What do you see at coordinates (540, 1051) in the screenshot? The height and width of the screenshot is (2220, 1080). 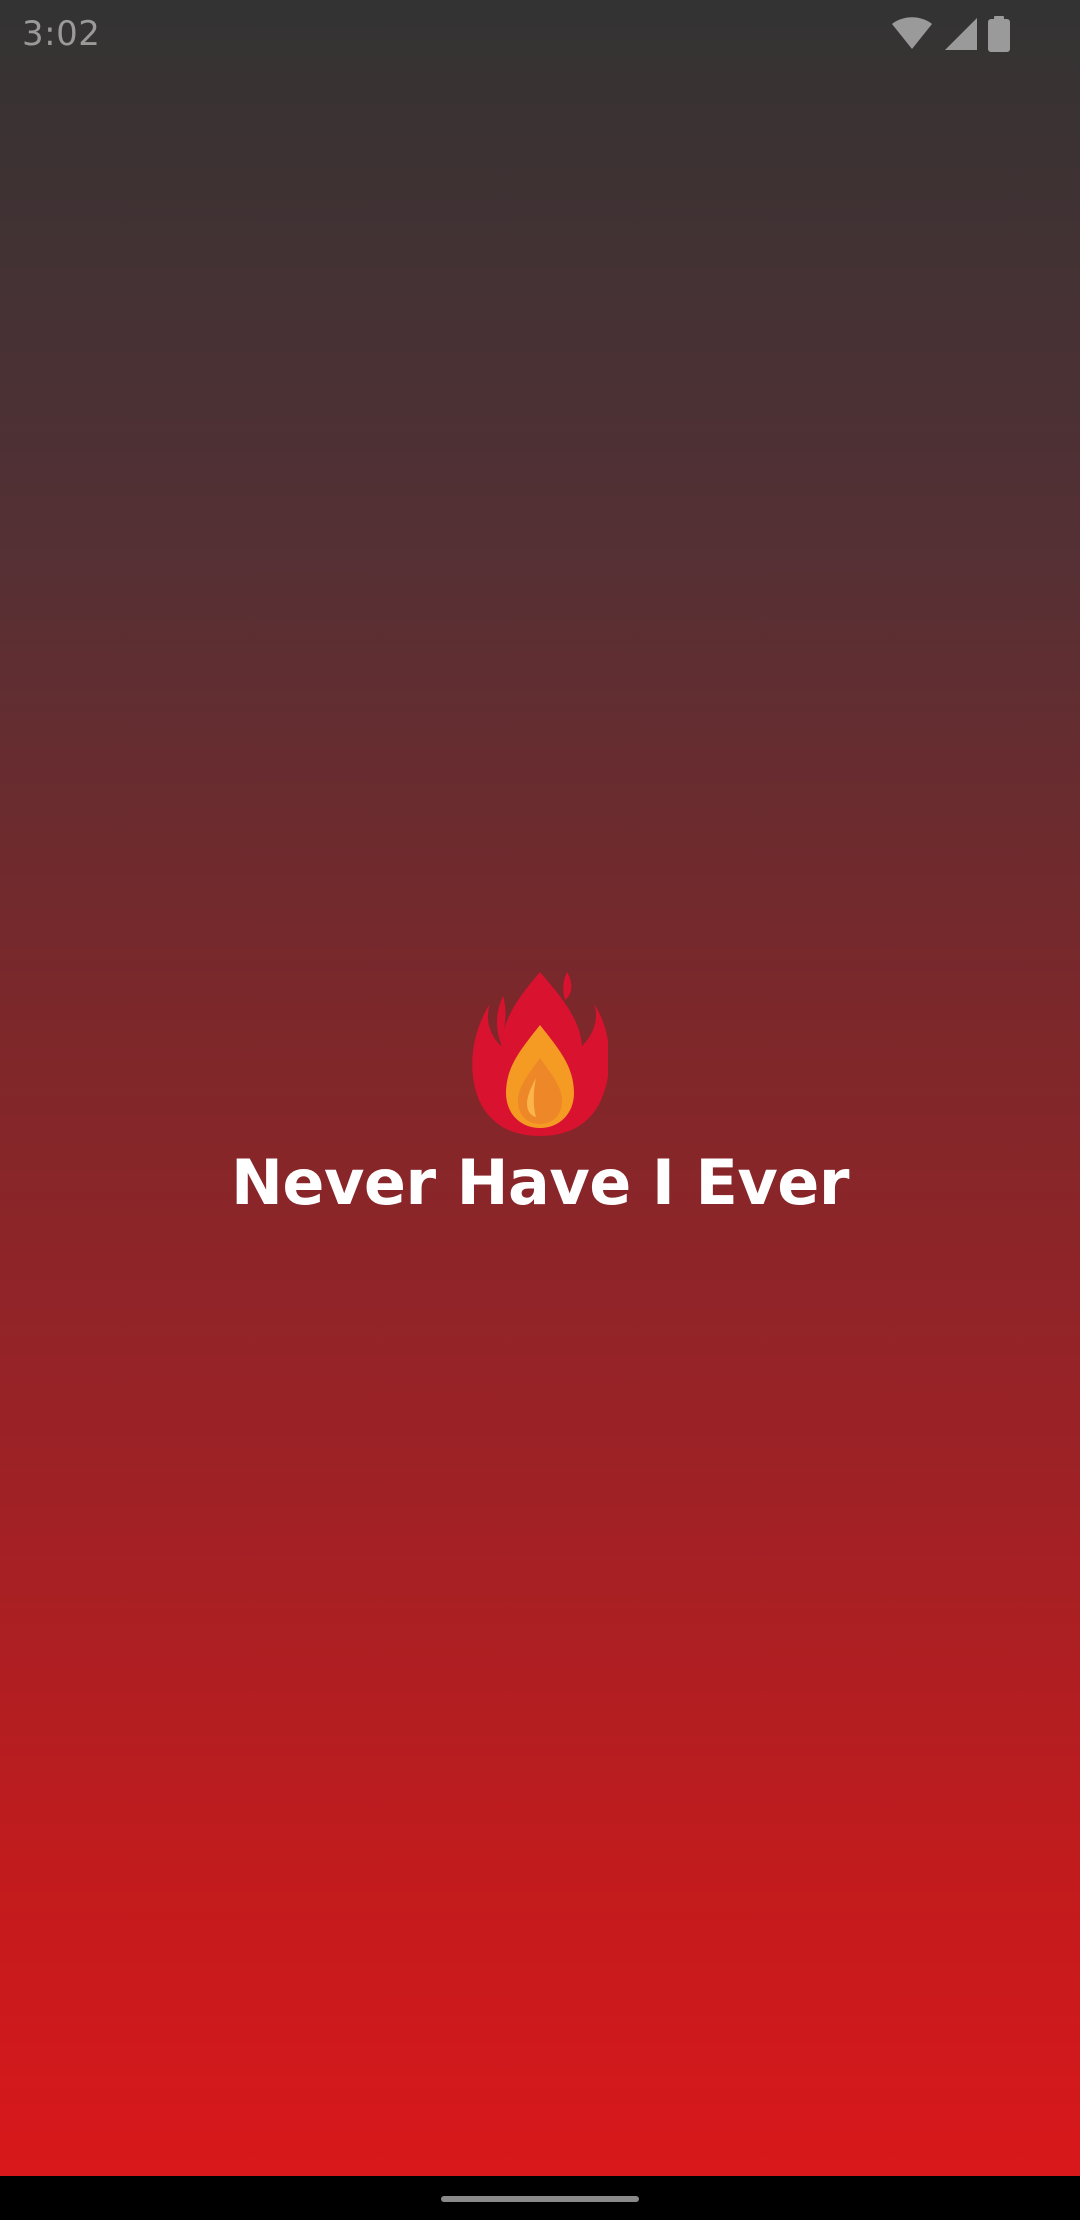 I see `fire-icon` at bounding box center [540, 1051].